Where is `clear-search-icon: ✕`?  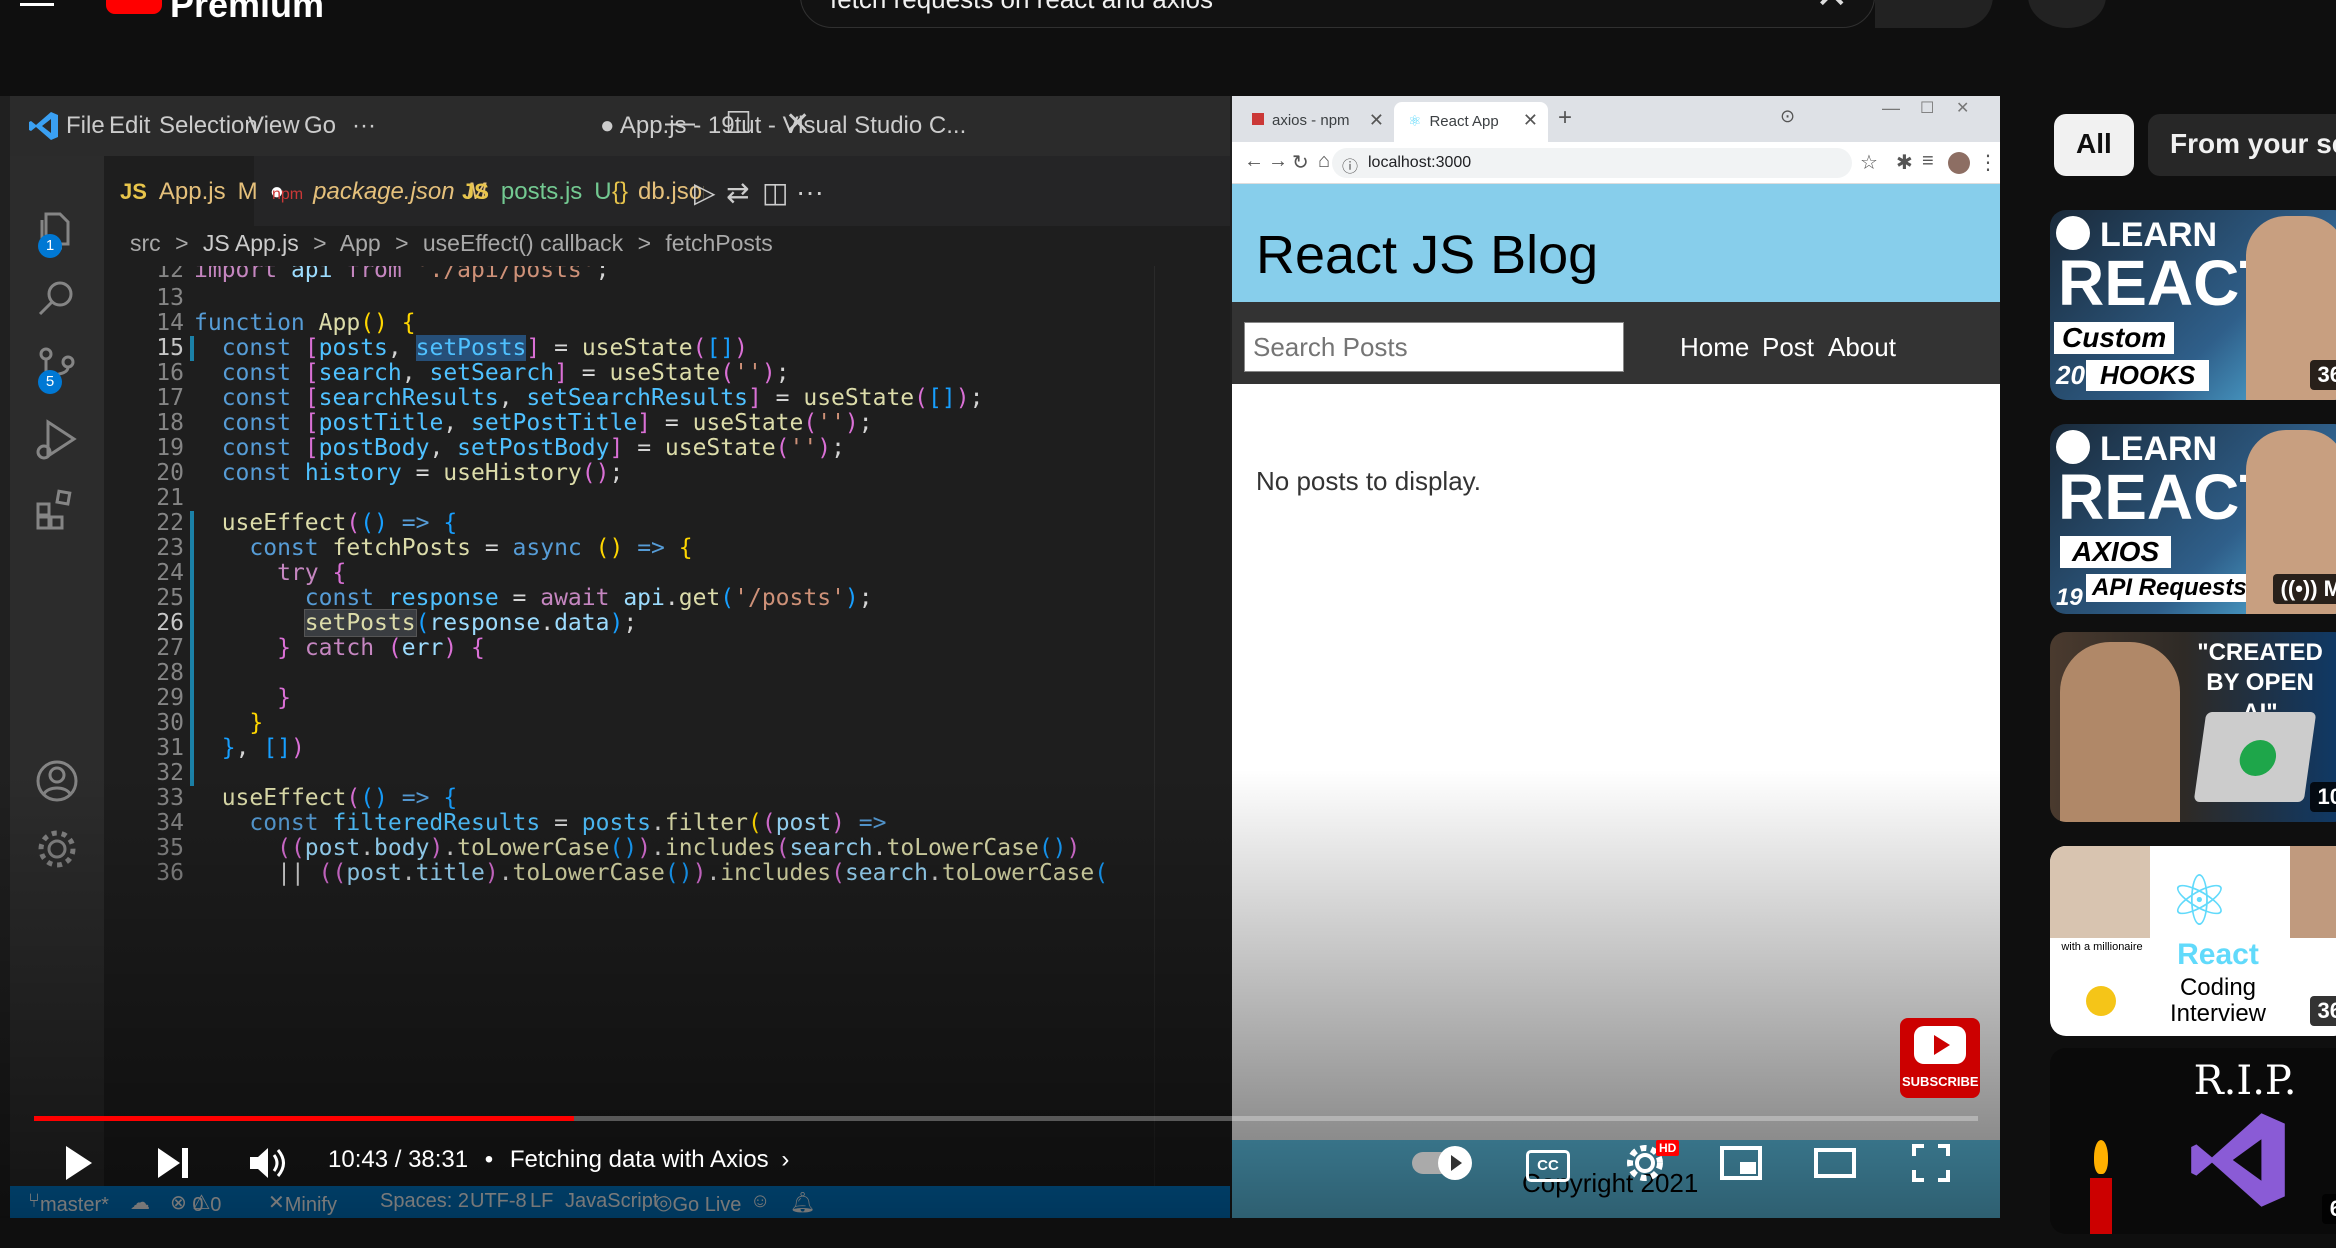 clear-search-icon: ✕ is located at coordinates (1832, 9).